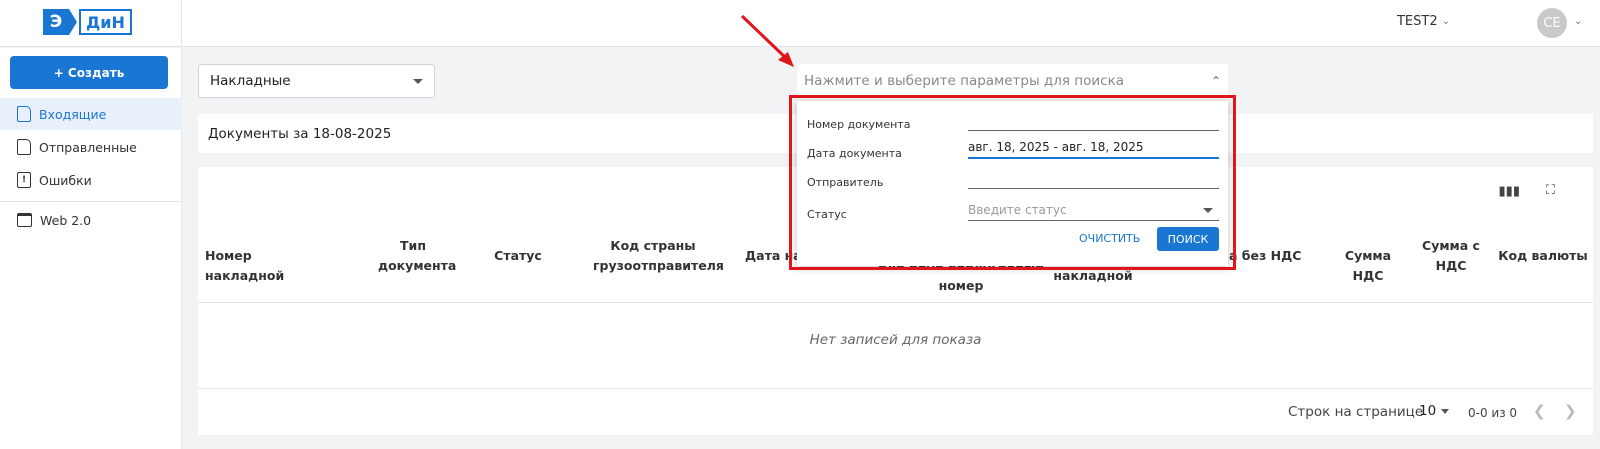  What do you see at coordinates (417, 256) in the screenshot?
I see `column-header: Тип документа` at bounding box center [417, 256].